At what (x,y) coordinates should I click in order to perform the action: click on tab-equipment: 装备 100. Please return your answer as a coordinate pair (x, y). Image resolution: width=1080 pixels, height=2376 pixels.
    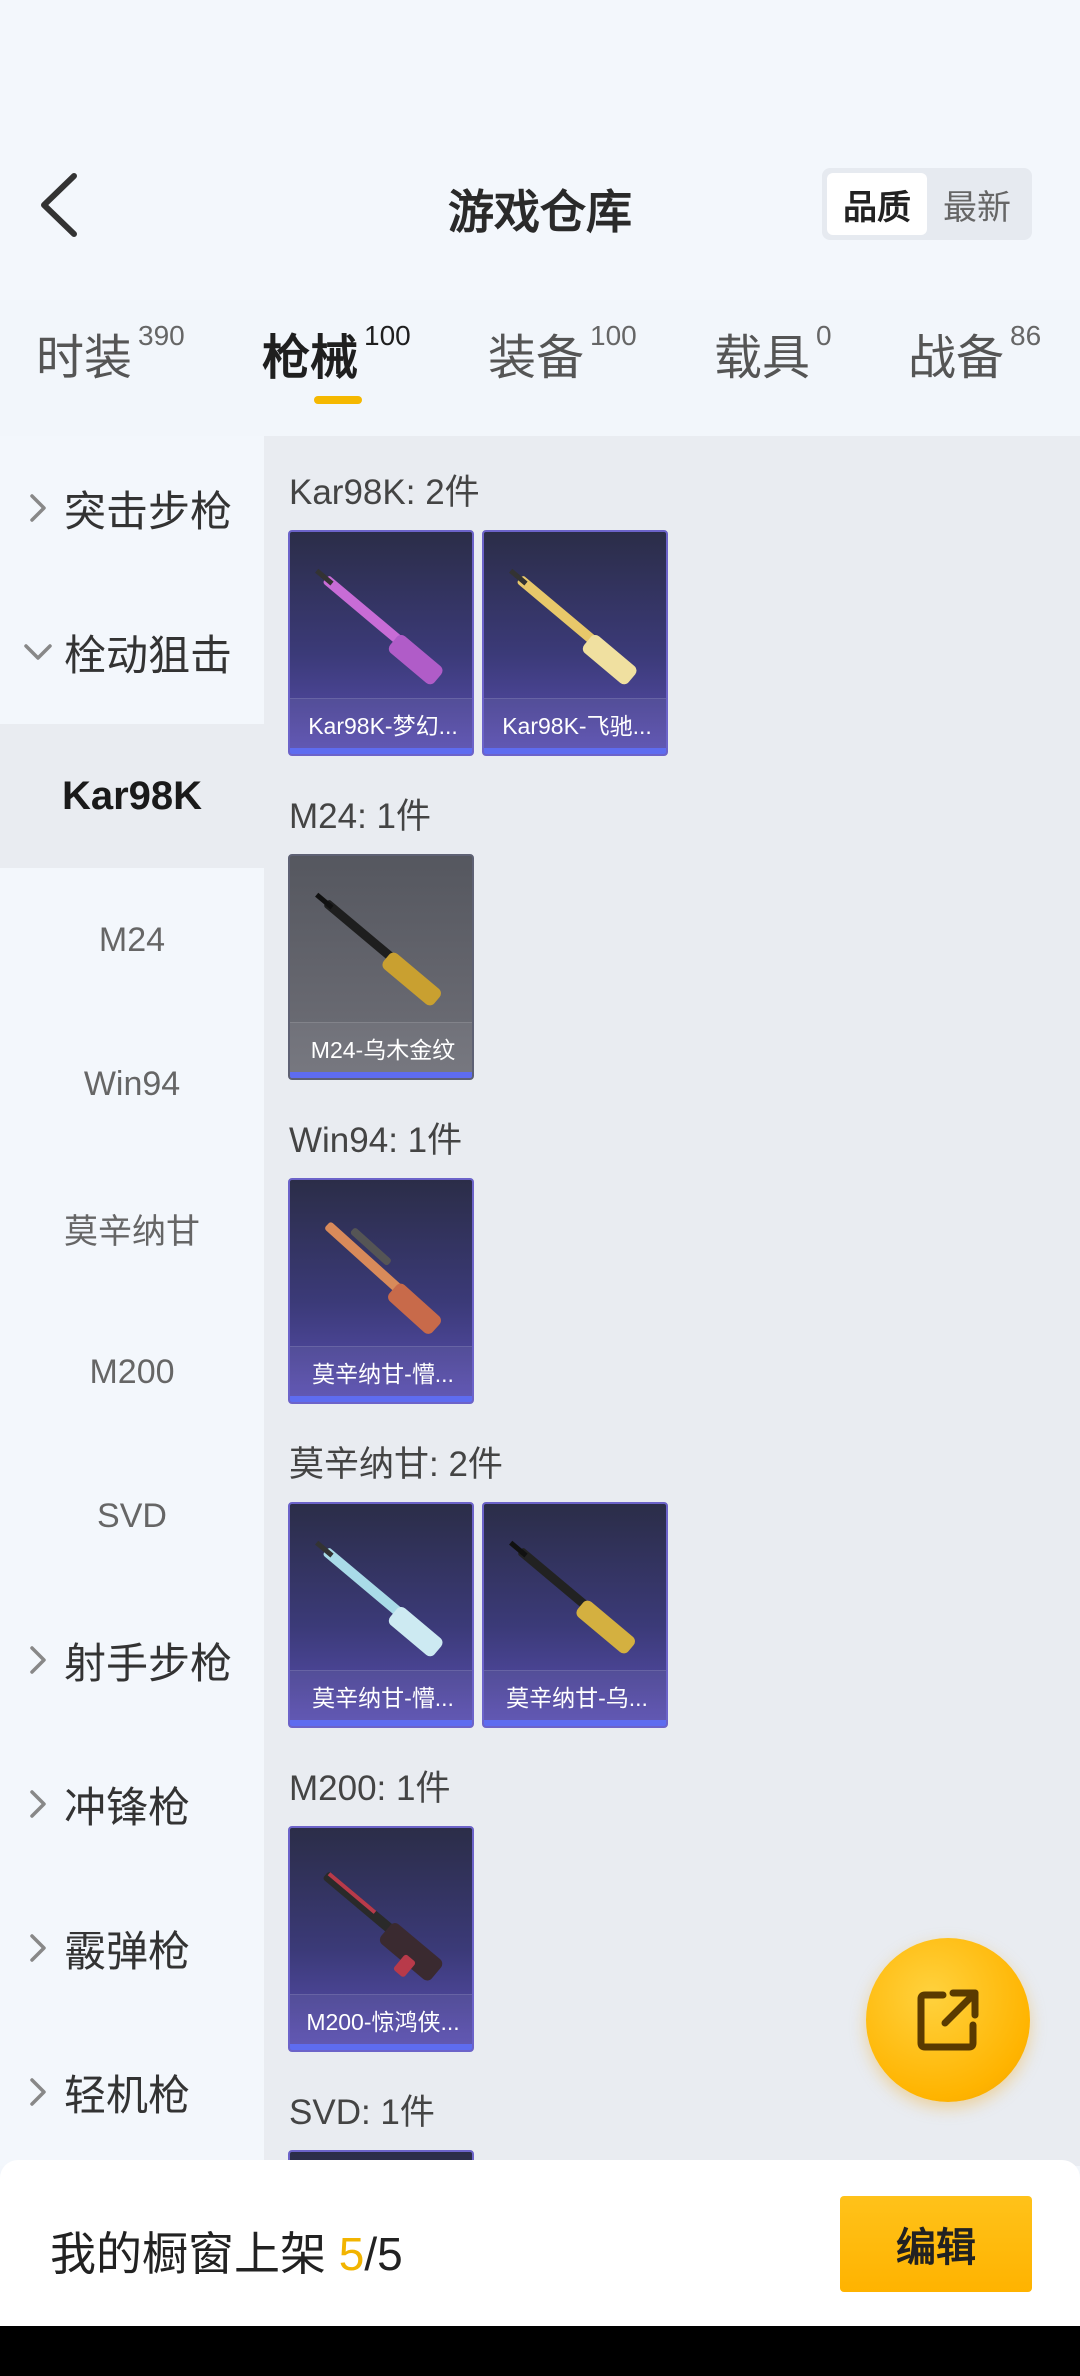
    Looking at the image, I should click on (562, 353).